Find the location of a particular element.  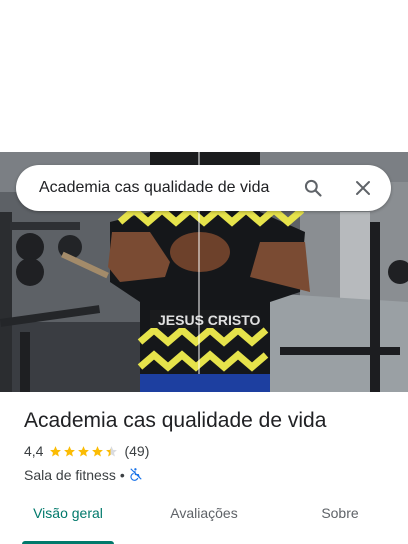

wheelchair-not-accessible-icon is located at coordinates (136, 475).